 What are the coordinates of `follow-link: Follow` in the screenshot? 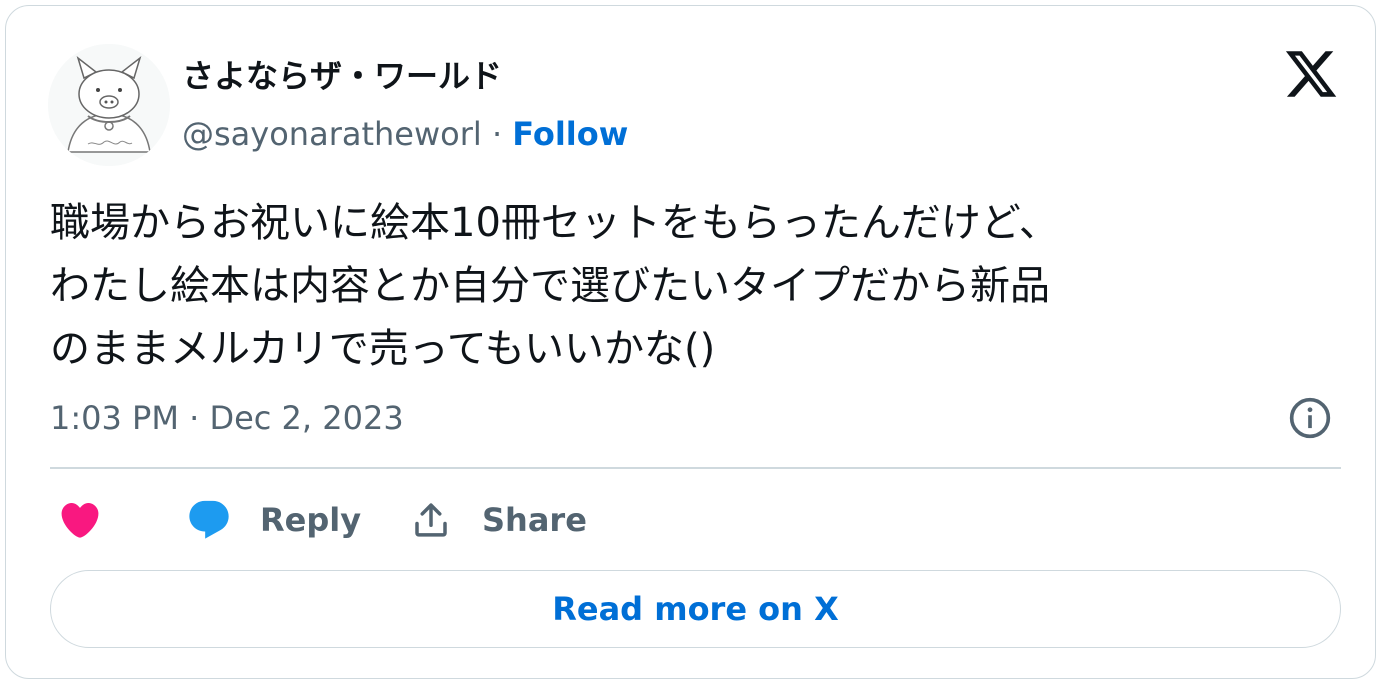 It's located at (570, 134).